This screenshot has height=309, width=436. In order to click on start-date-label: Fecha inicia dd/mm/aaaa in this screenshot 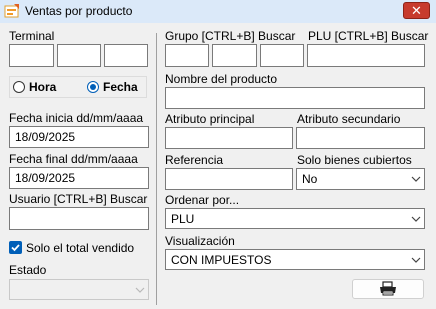, I will do `click(76, 118)`.